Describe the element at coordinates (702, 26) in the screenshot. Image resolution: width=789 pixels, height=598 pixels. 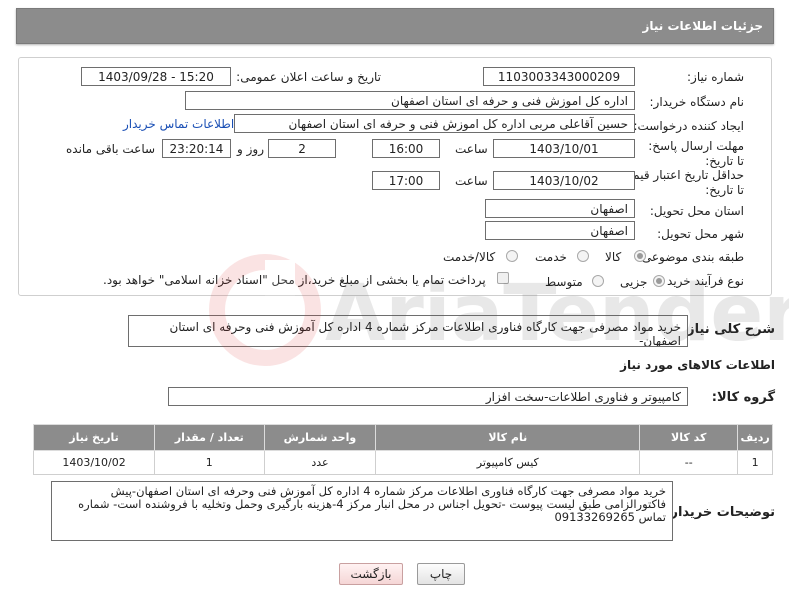
I see `page-title: جزئیات اطلاعات نیاز` at that location.